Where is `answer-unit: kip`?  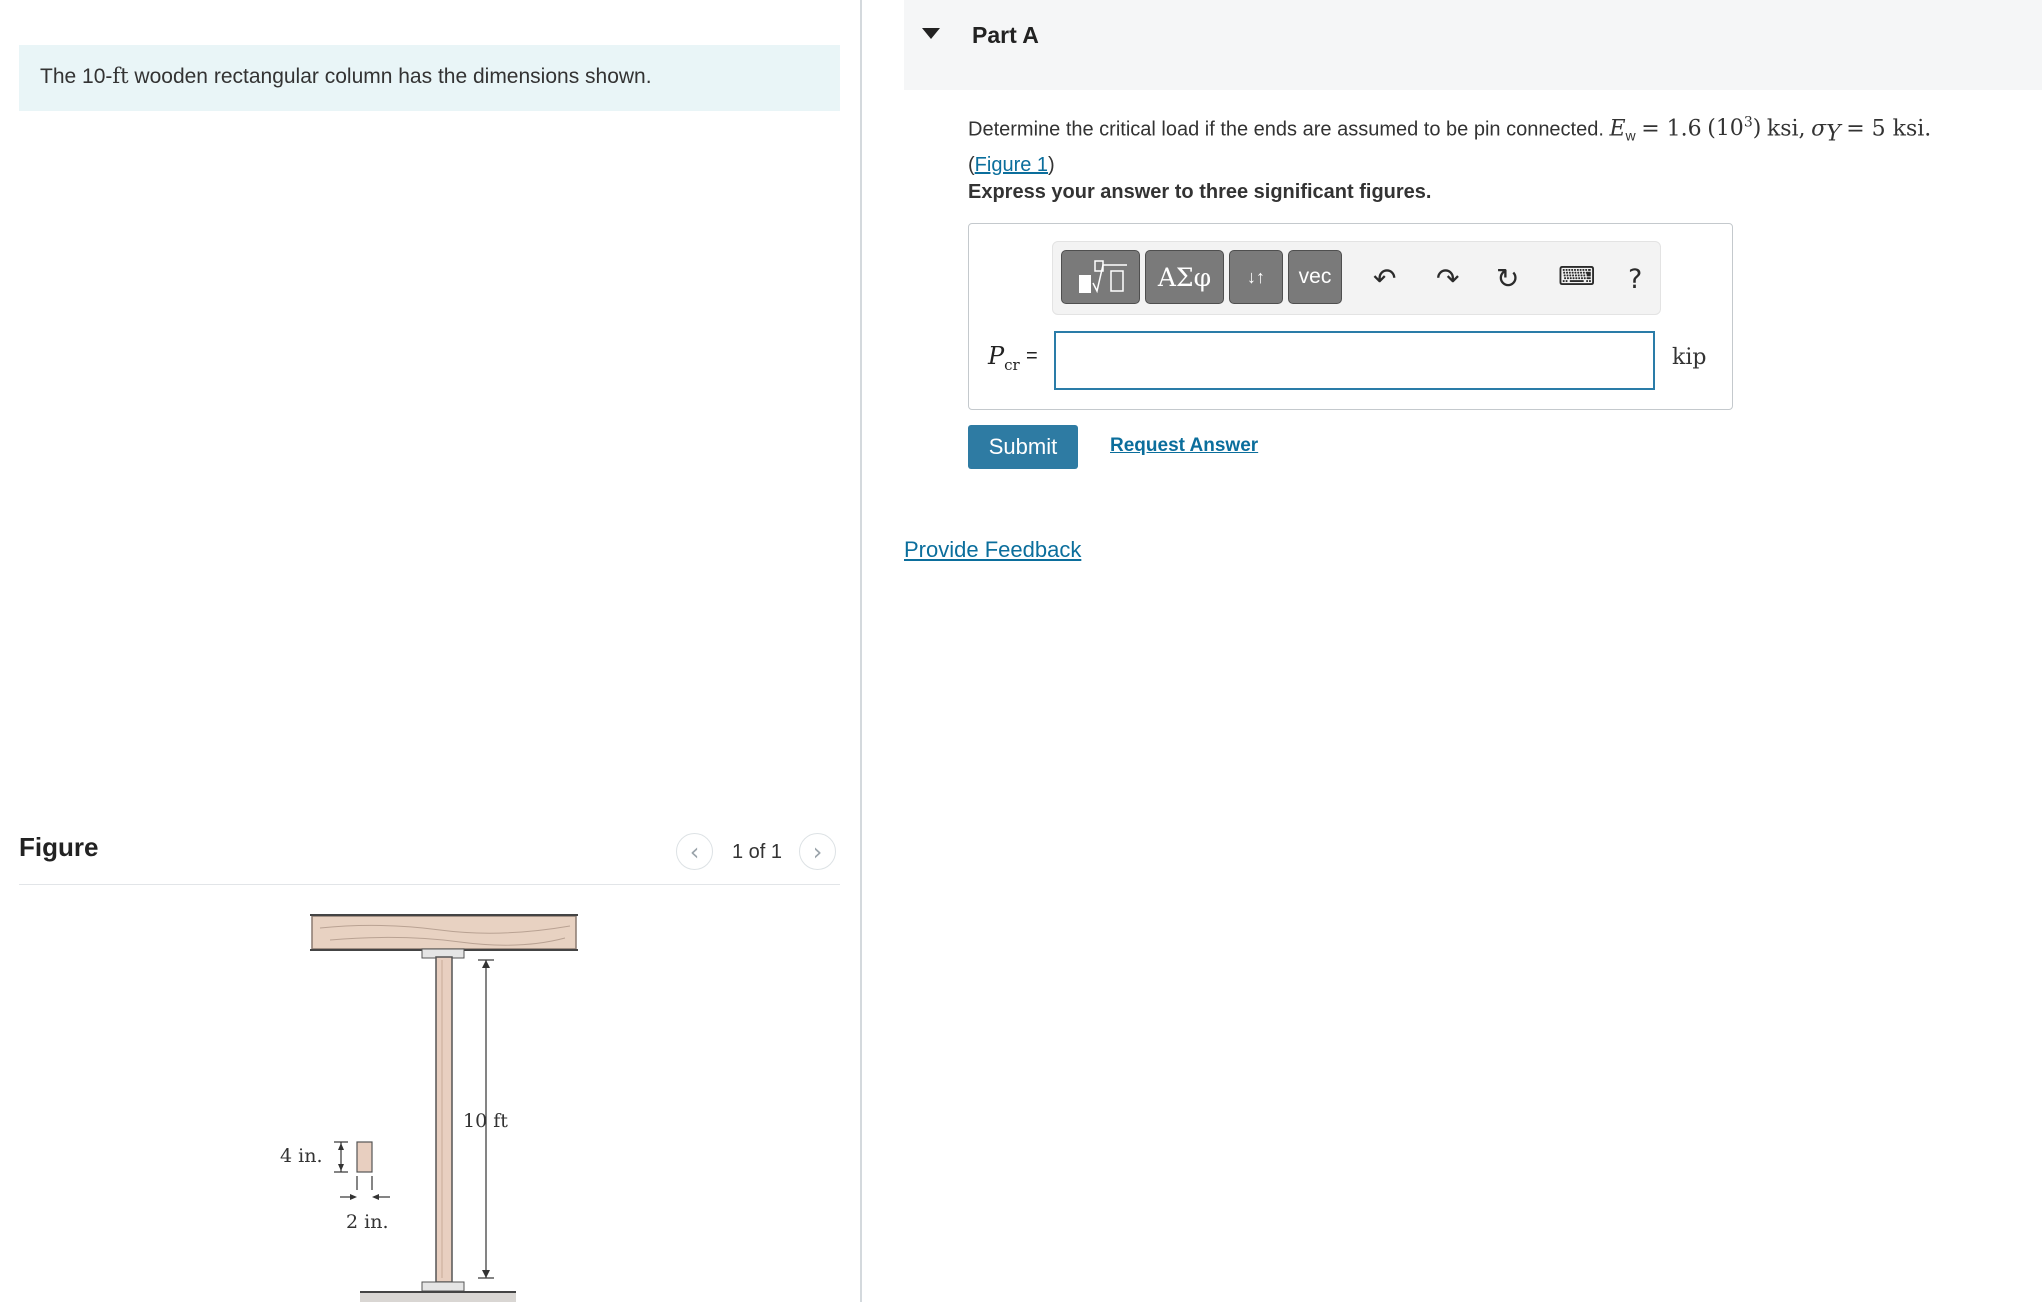 answer-unit: kip is located at coordinates (1689, 357).